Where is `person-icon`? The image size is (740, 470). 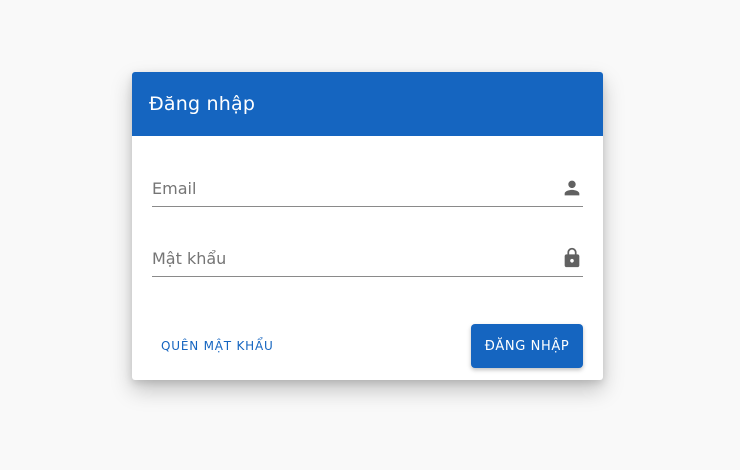 person-icon is located at coordinates (572, 188).